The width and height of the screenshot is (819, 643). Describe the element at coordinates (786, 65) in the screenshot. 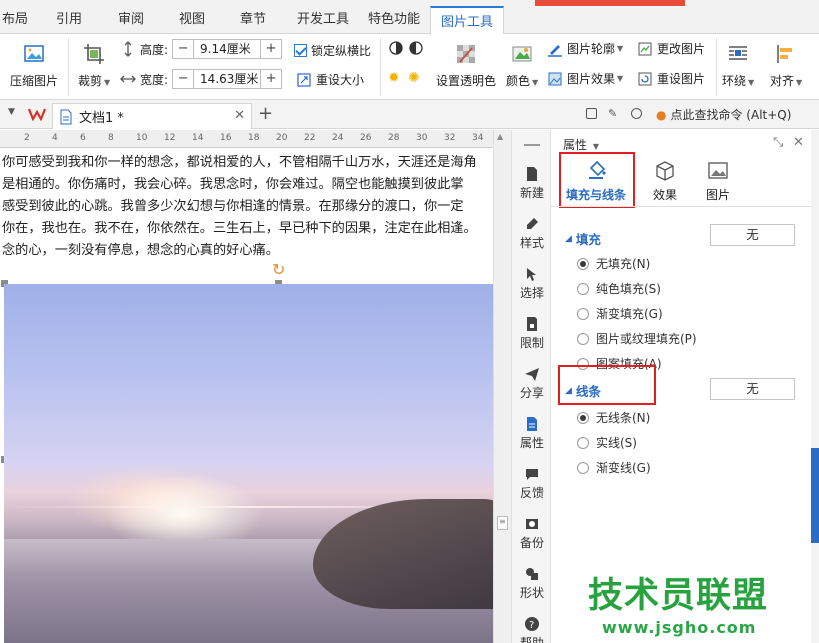

I see `align-button: 对齐 ▼` at that location.